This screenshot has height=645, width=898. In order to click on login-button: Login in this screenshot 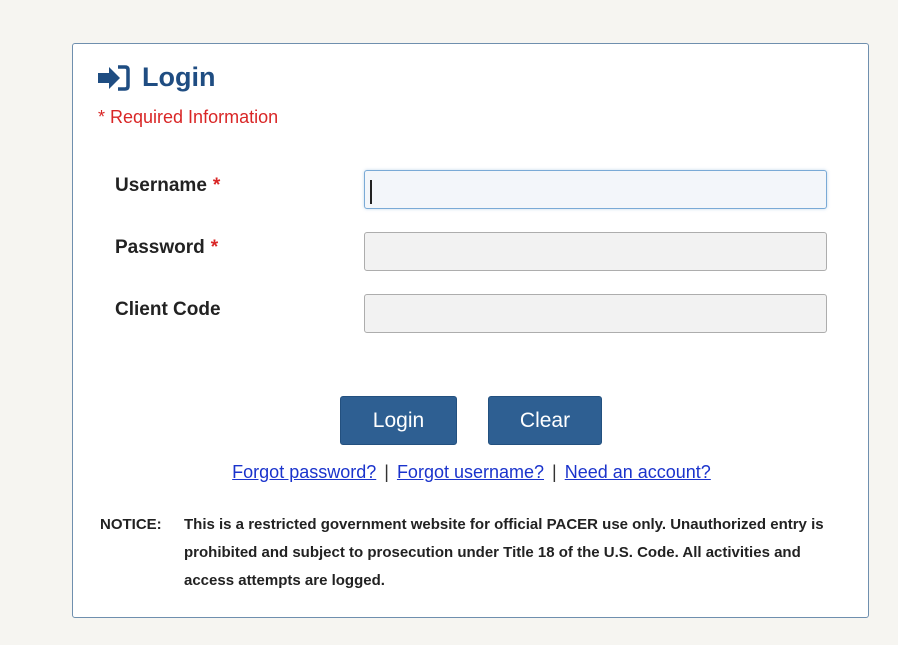, I will do `click(398, 420)`.